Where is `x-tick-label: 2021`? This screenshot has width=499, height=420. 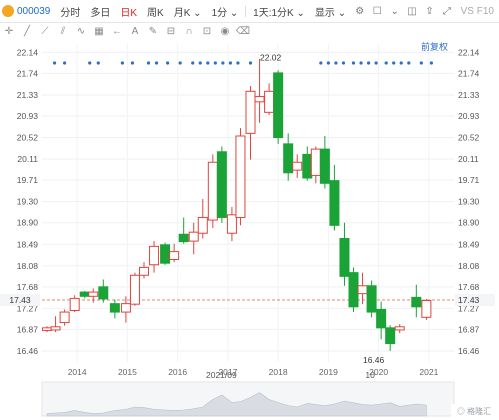 x-tick-label: 2021 is located at coordinates (428, 372).